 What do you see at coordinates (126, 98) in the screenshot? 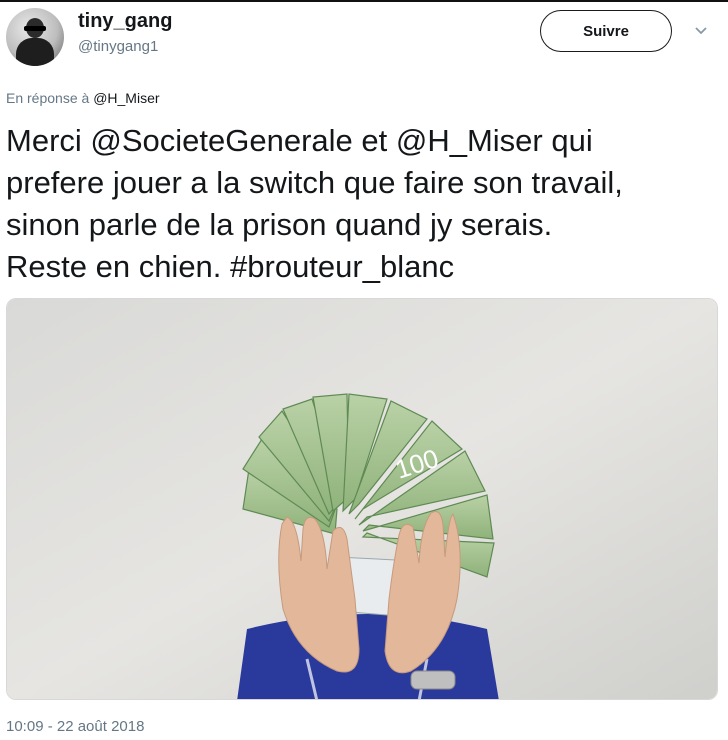
I see `reply-mention-link: @H_Miser` at bounding box center [126, 98].